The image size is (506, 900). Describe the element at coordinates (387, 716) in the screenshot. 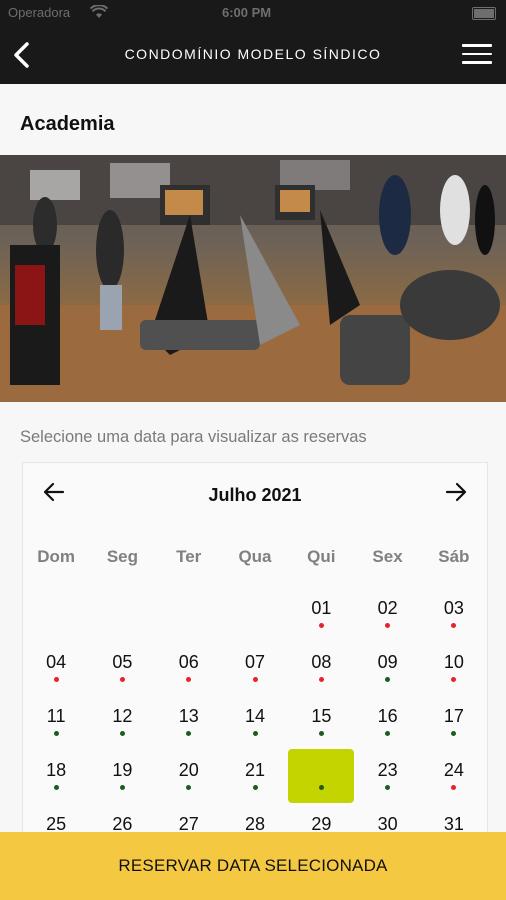

I see `calendar-day-number: 16` at that location.